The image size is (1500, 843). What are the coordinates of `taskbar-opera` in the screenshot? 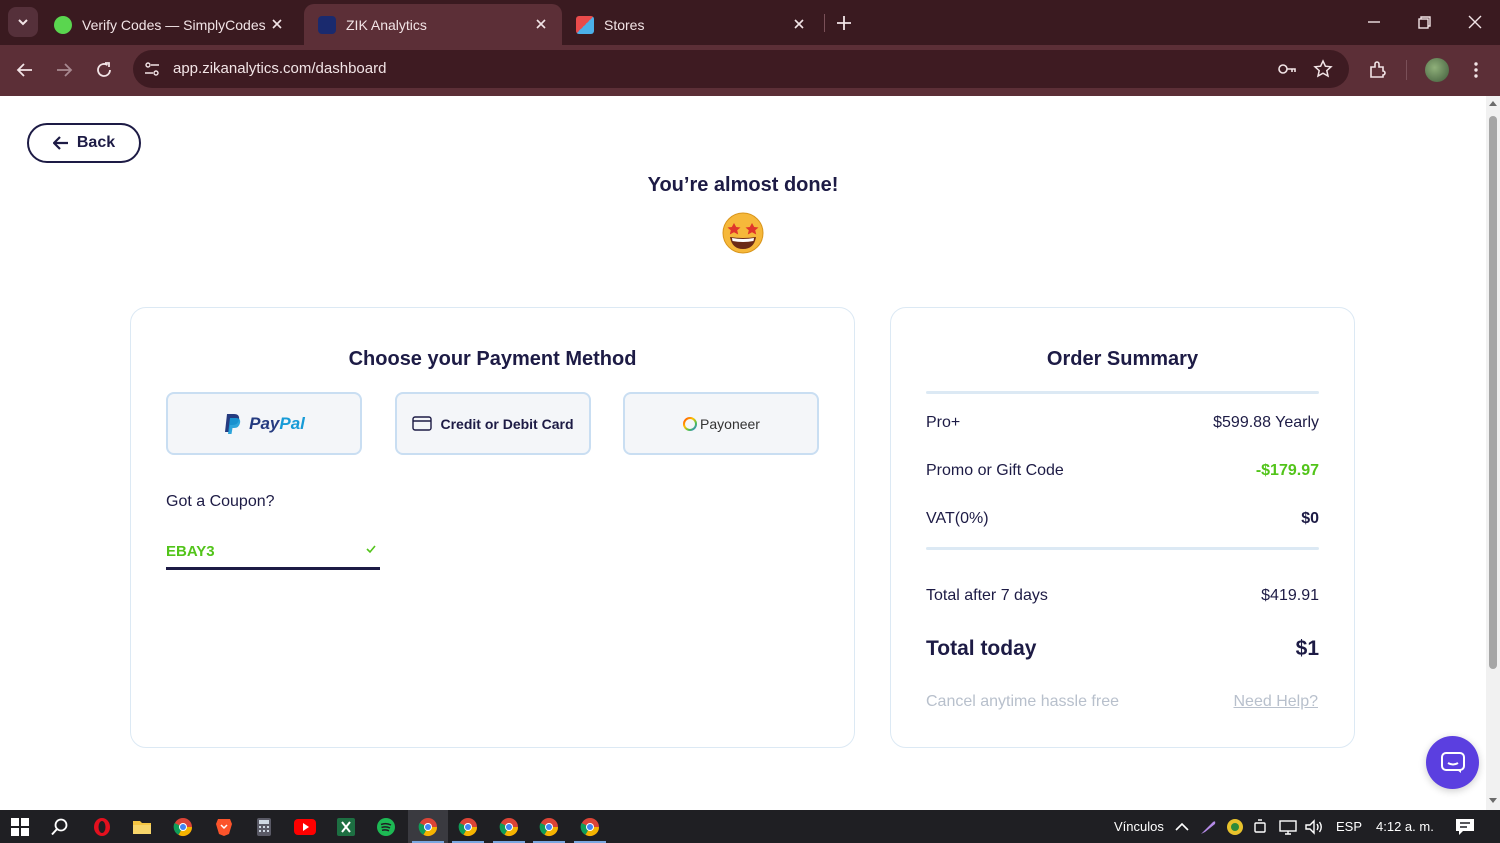 It's located at (102, 826).